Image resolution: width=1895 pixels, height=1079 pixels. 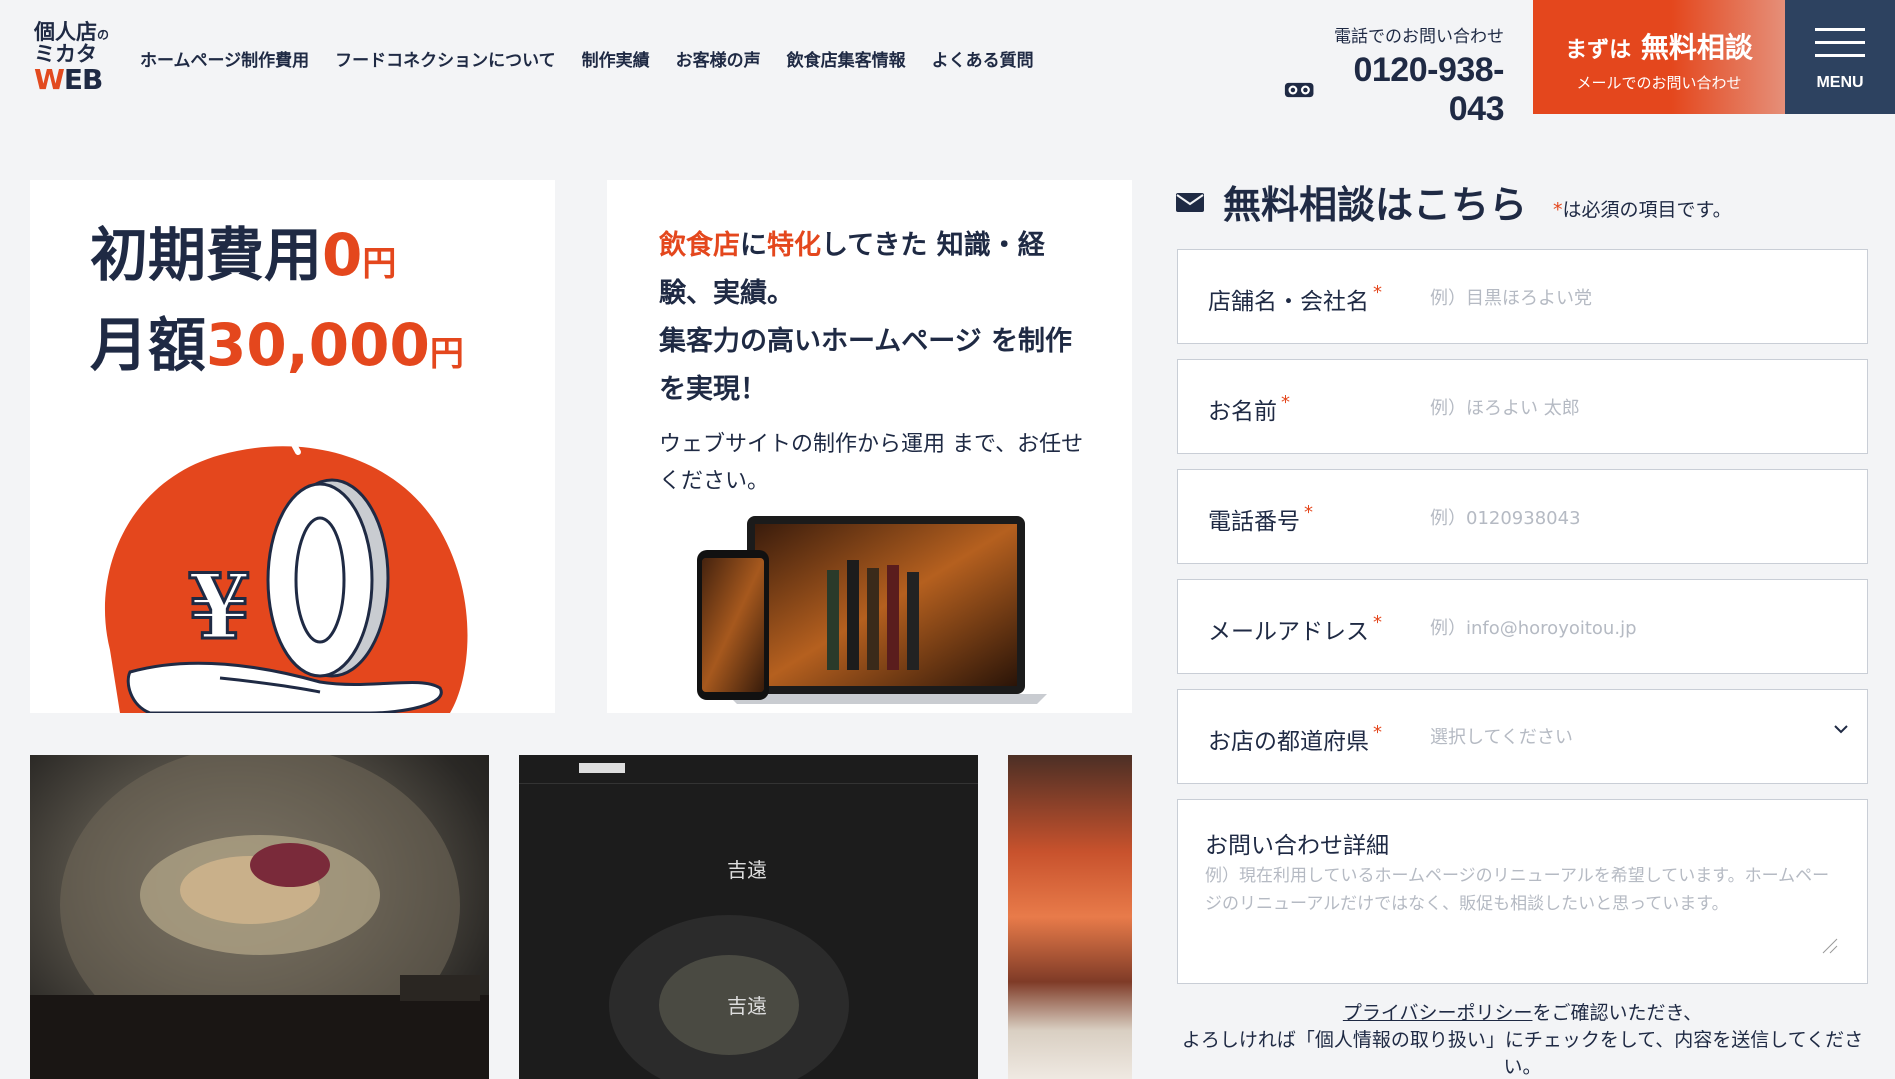 I want to click on specialty-description: ウェブサイトの制作から運用 まで、お任せください。, so click(x=871, y=463).